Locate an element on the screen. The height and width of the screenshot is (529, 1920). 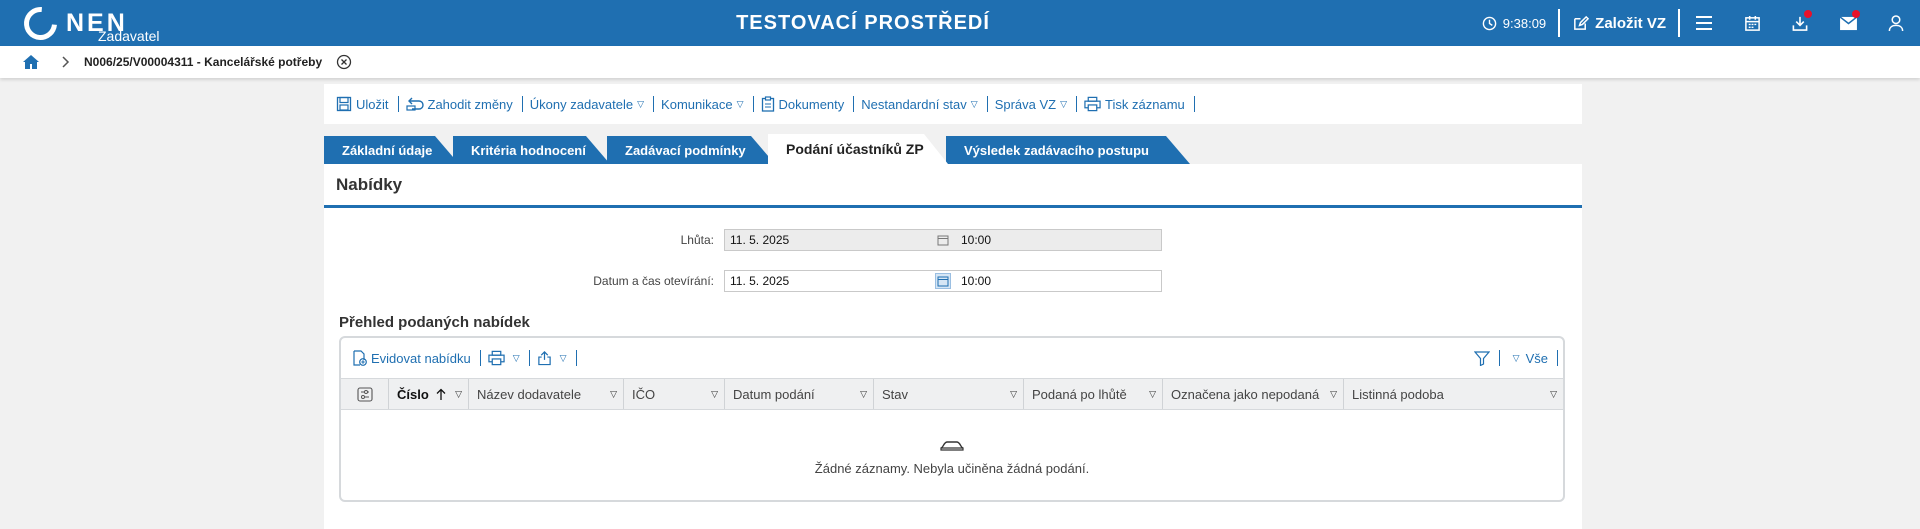
deadline-datetime-field: 11. 5. 2025 10:00 is located at coordinates (943, 240).